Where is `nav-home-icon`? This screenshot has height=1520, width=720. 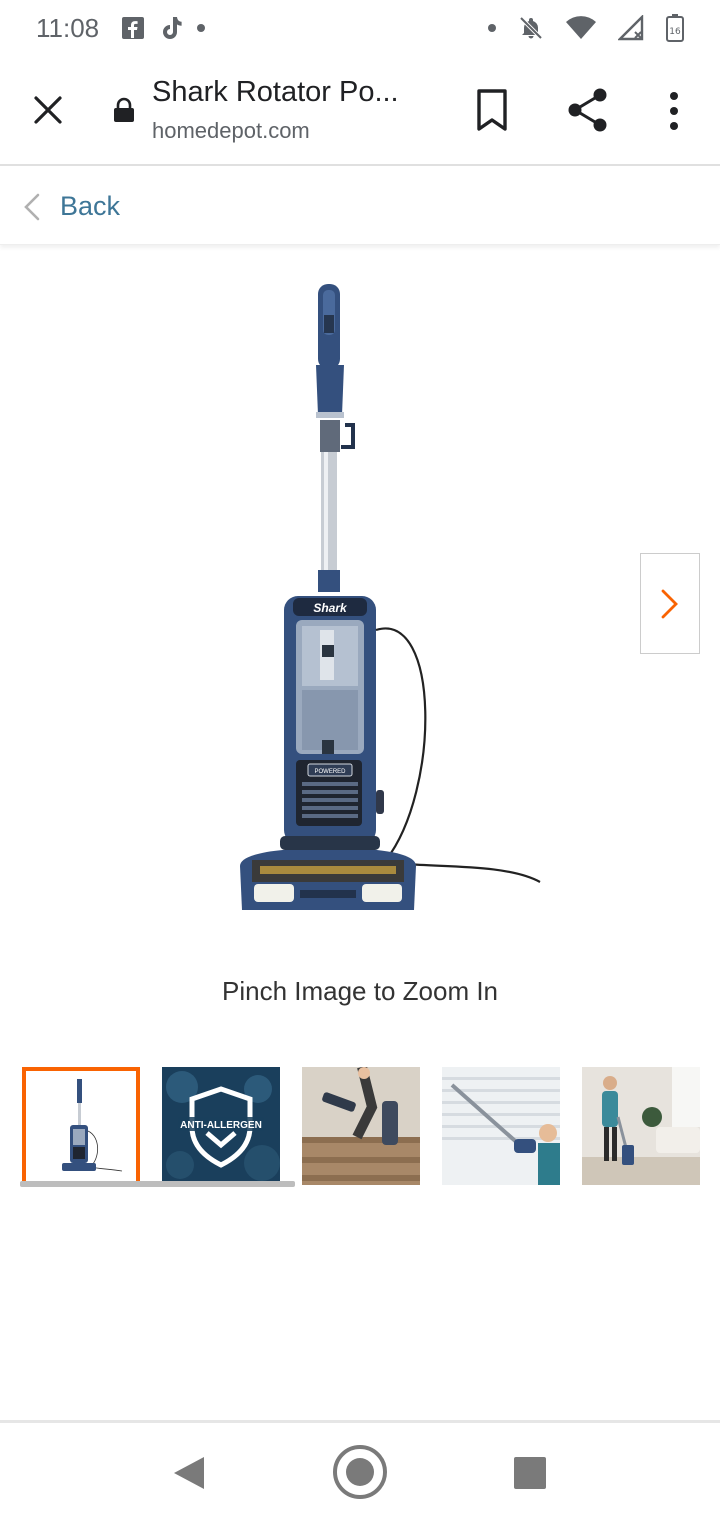
nav-home-icon is located at coordinates (360, 1472).